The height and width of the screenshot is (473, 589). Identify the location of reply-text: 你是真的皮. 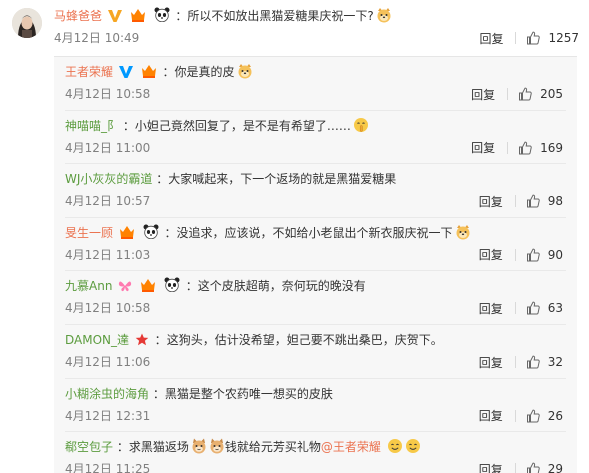
(204, 72).